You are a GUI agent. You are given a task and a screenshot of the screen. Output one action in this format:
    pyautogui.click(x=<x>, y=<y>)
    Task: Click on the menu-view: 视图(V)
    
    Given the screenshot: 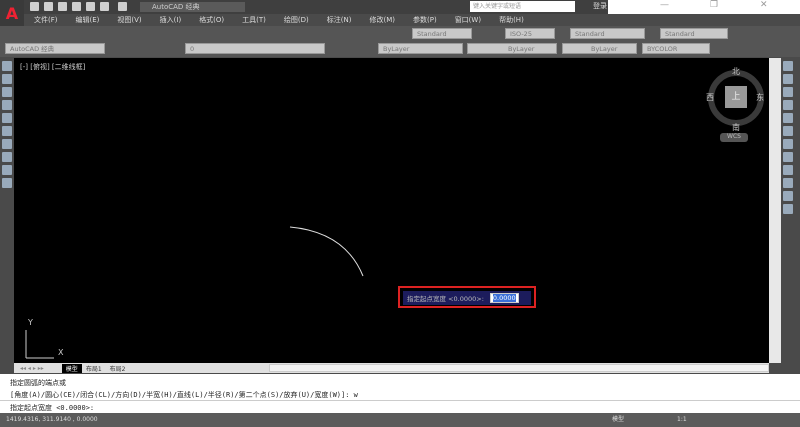 What is the action you would take?
    pyautogui.click(x=129, y=20)
    